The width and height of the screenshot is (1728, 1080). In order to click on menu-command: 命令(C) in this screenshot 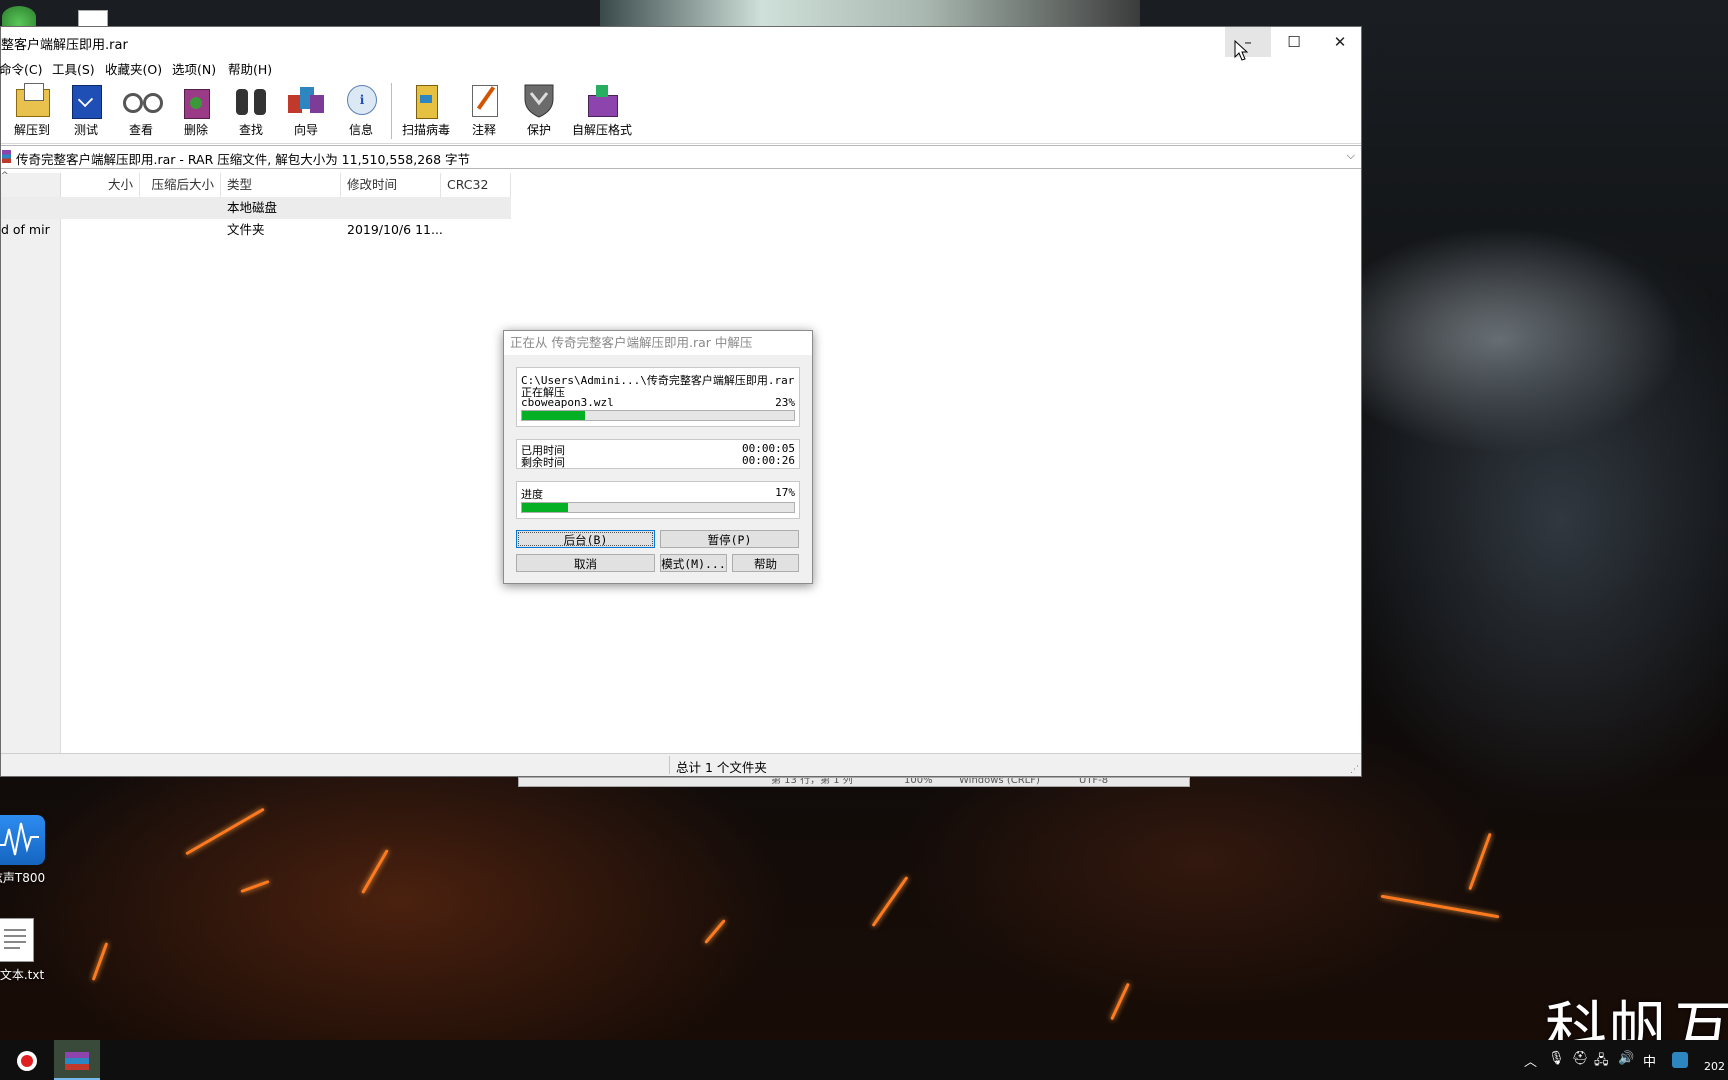, I will do `click(21, 68)`.